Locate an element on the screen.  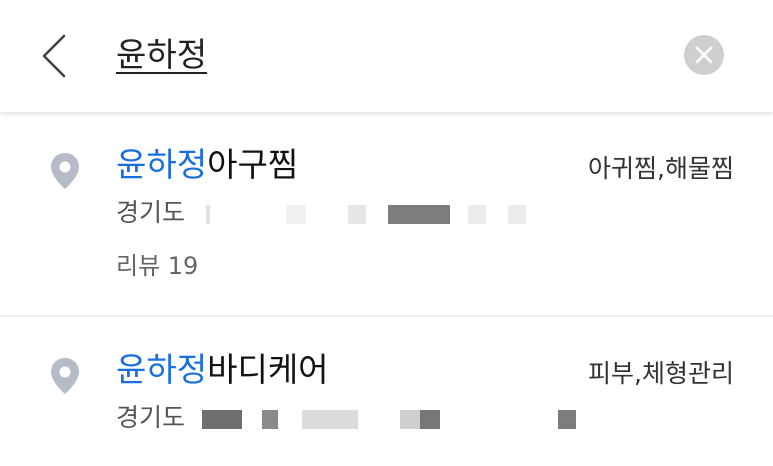
place-category: 아귀찜,해물찜 is located at coordinates (661, 168).